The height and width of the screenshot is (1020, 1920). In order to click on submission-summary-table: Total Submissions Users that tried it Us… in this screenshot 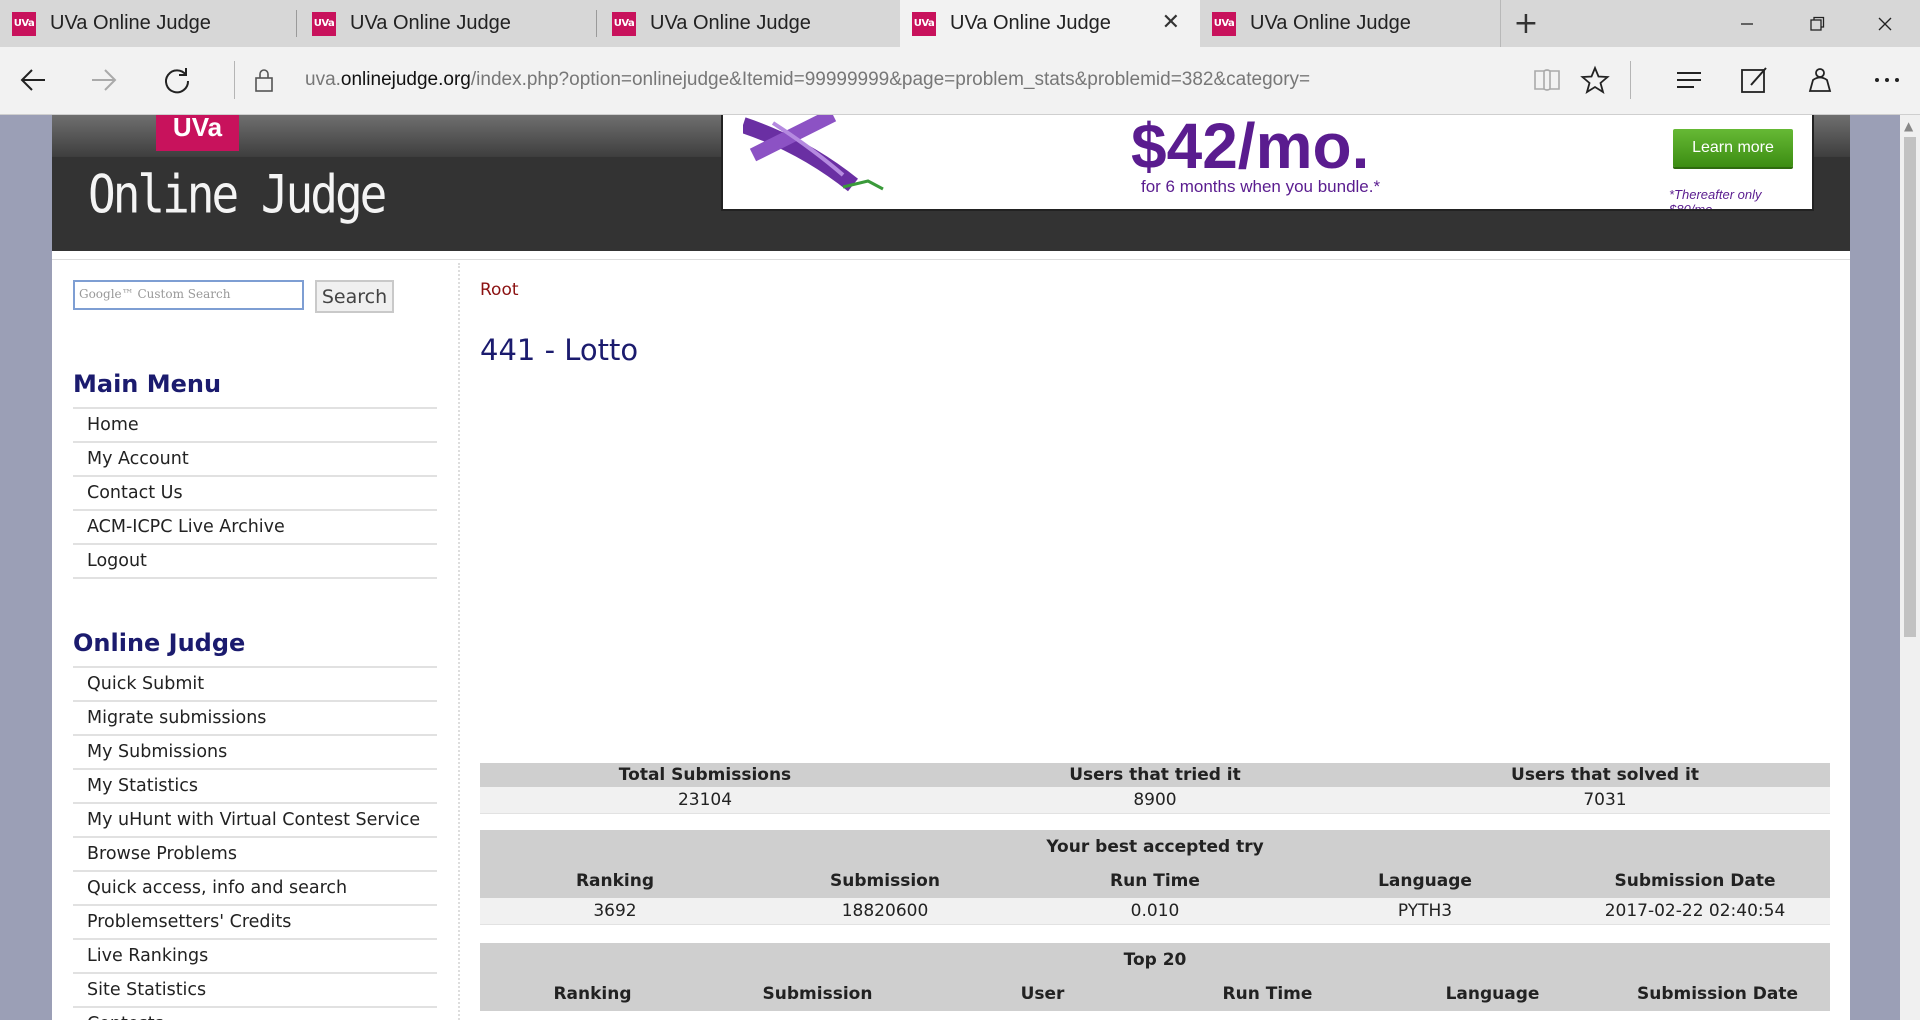, I will do `click(1155, 788)`.